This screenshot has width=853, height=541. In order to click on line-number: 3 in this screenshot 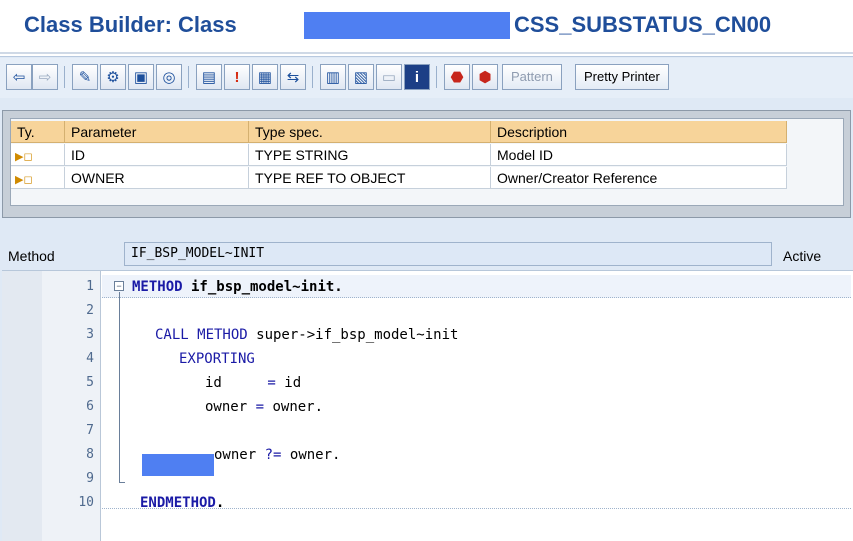, I will do `click(90, 334)`.